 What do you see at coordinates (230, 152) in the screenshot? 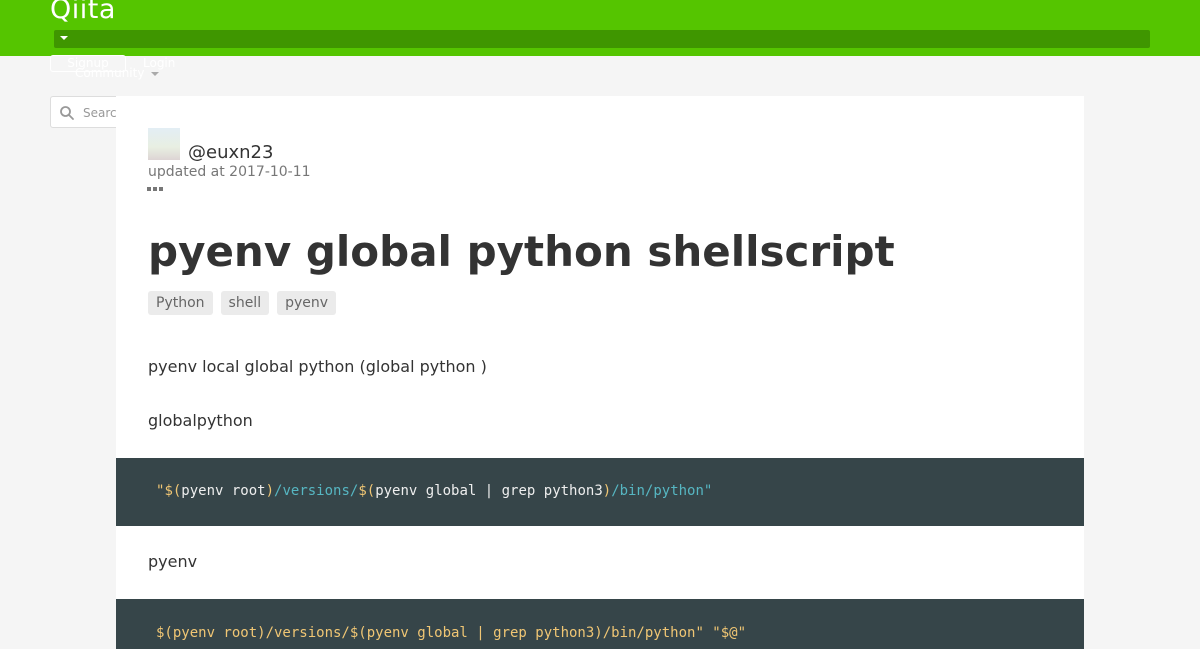
I see `author-username: @euxn23` at bounding box center [230, 152].